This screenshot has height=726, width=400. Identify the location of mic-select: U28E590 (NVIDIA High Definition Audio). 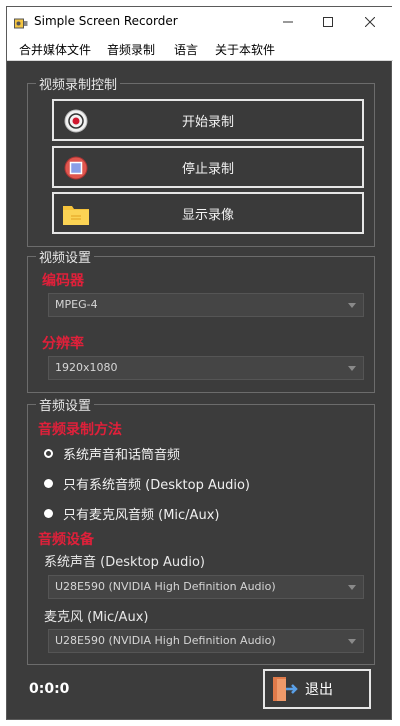
(206, 641).